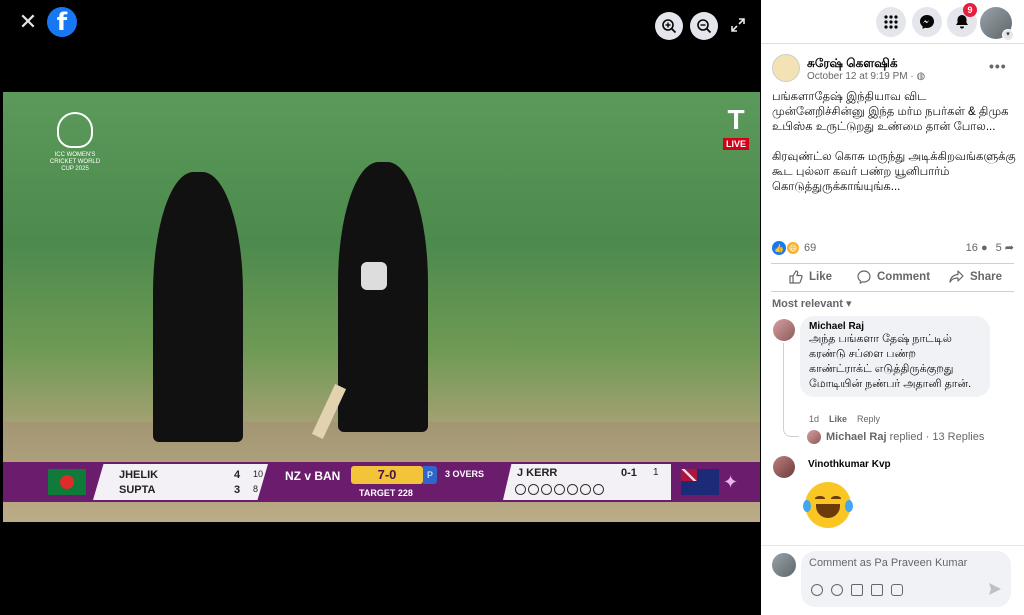 The width and height of the screenshot is (1024, 615). Describe the element at coordinates (864, 277) in the screenshot. I see `comment-icon` at that location.